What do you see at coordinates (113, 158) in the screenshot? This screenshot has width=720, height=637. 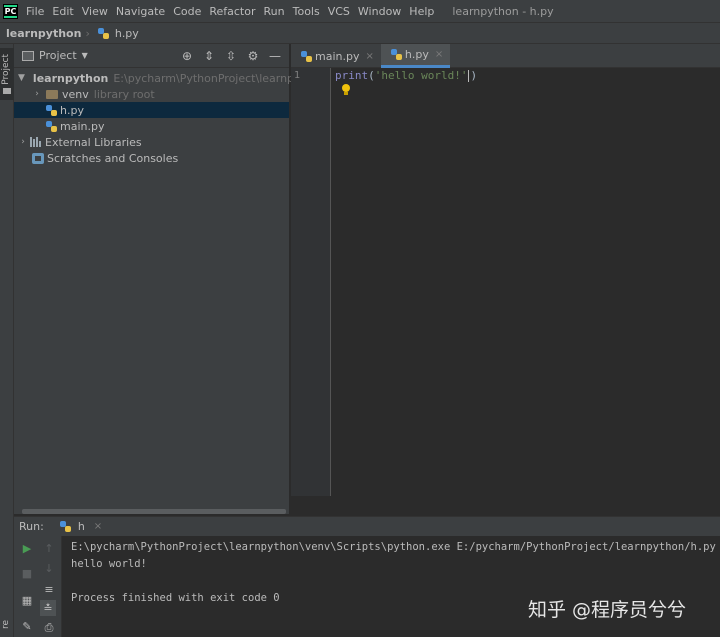 I see `tree-item-label: Scratches and Consoles` at bounding box center [113, 158].